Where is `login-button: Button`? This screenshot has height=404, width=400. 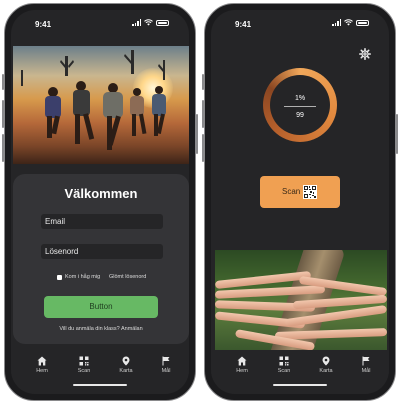 login-button: Button is located at coordinates (101, 307).